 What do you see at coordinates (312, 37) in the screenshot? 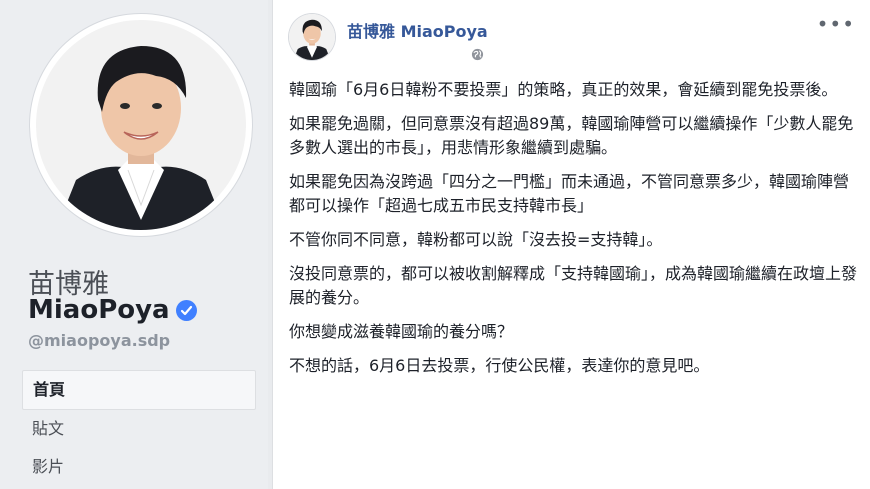
I see `post-author-avatar` at bounding box center [312, 37].